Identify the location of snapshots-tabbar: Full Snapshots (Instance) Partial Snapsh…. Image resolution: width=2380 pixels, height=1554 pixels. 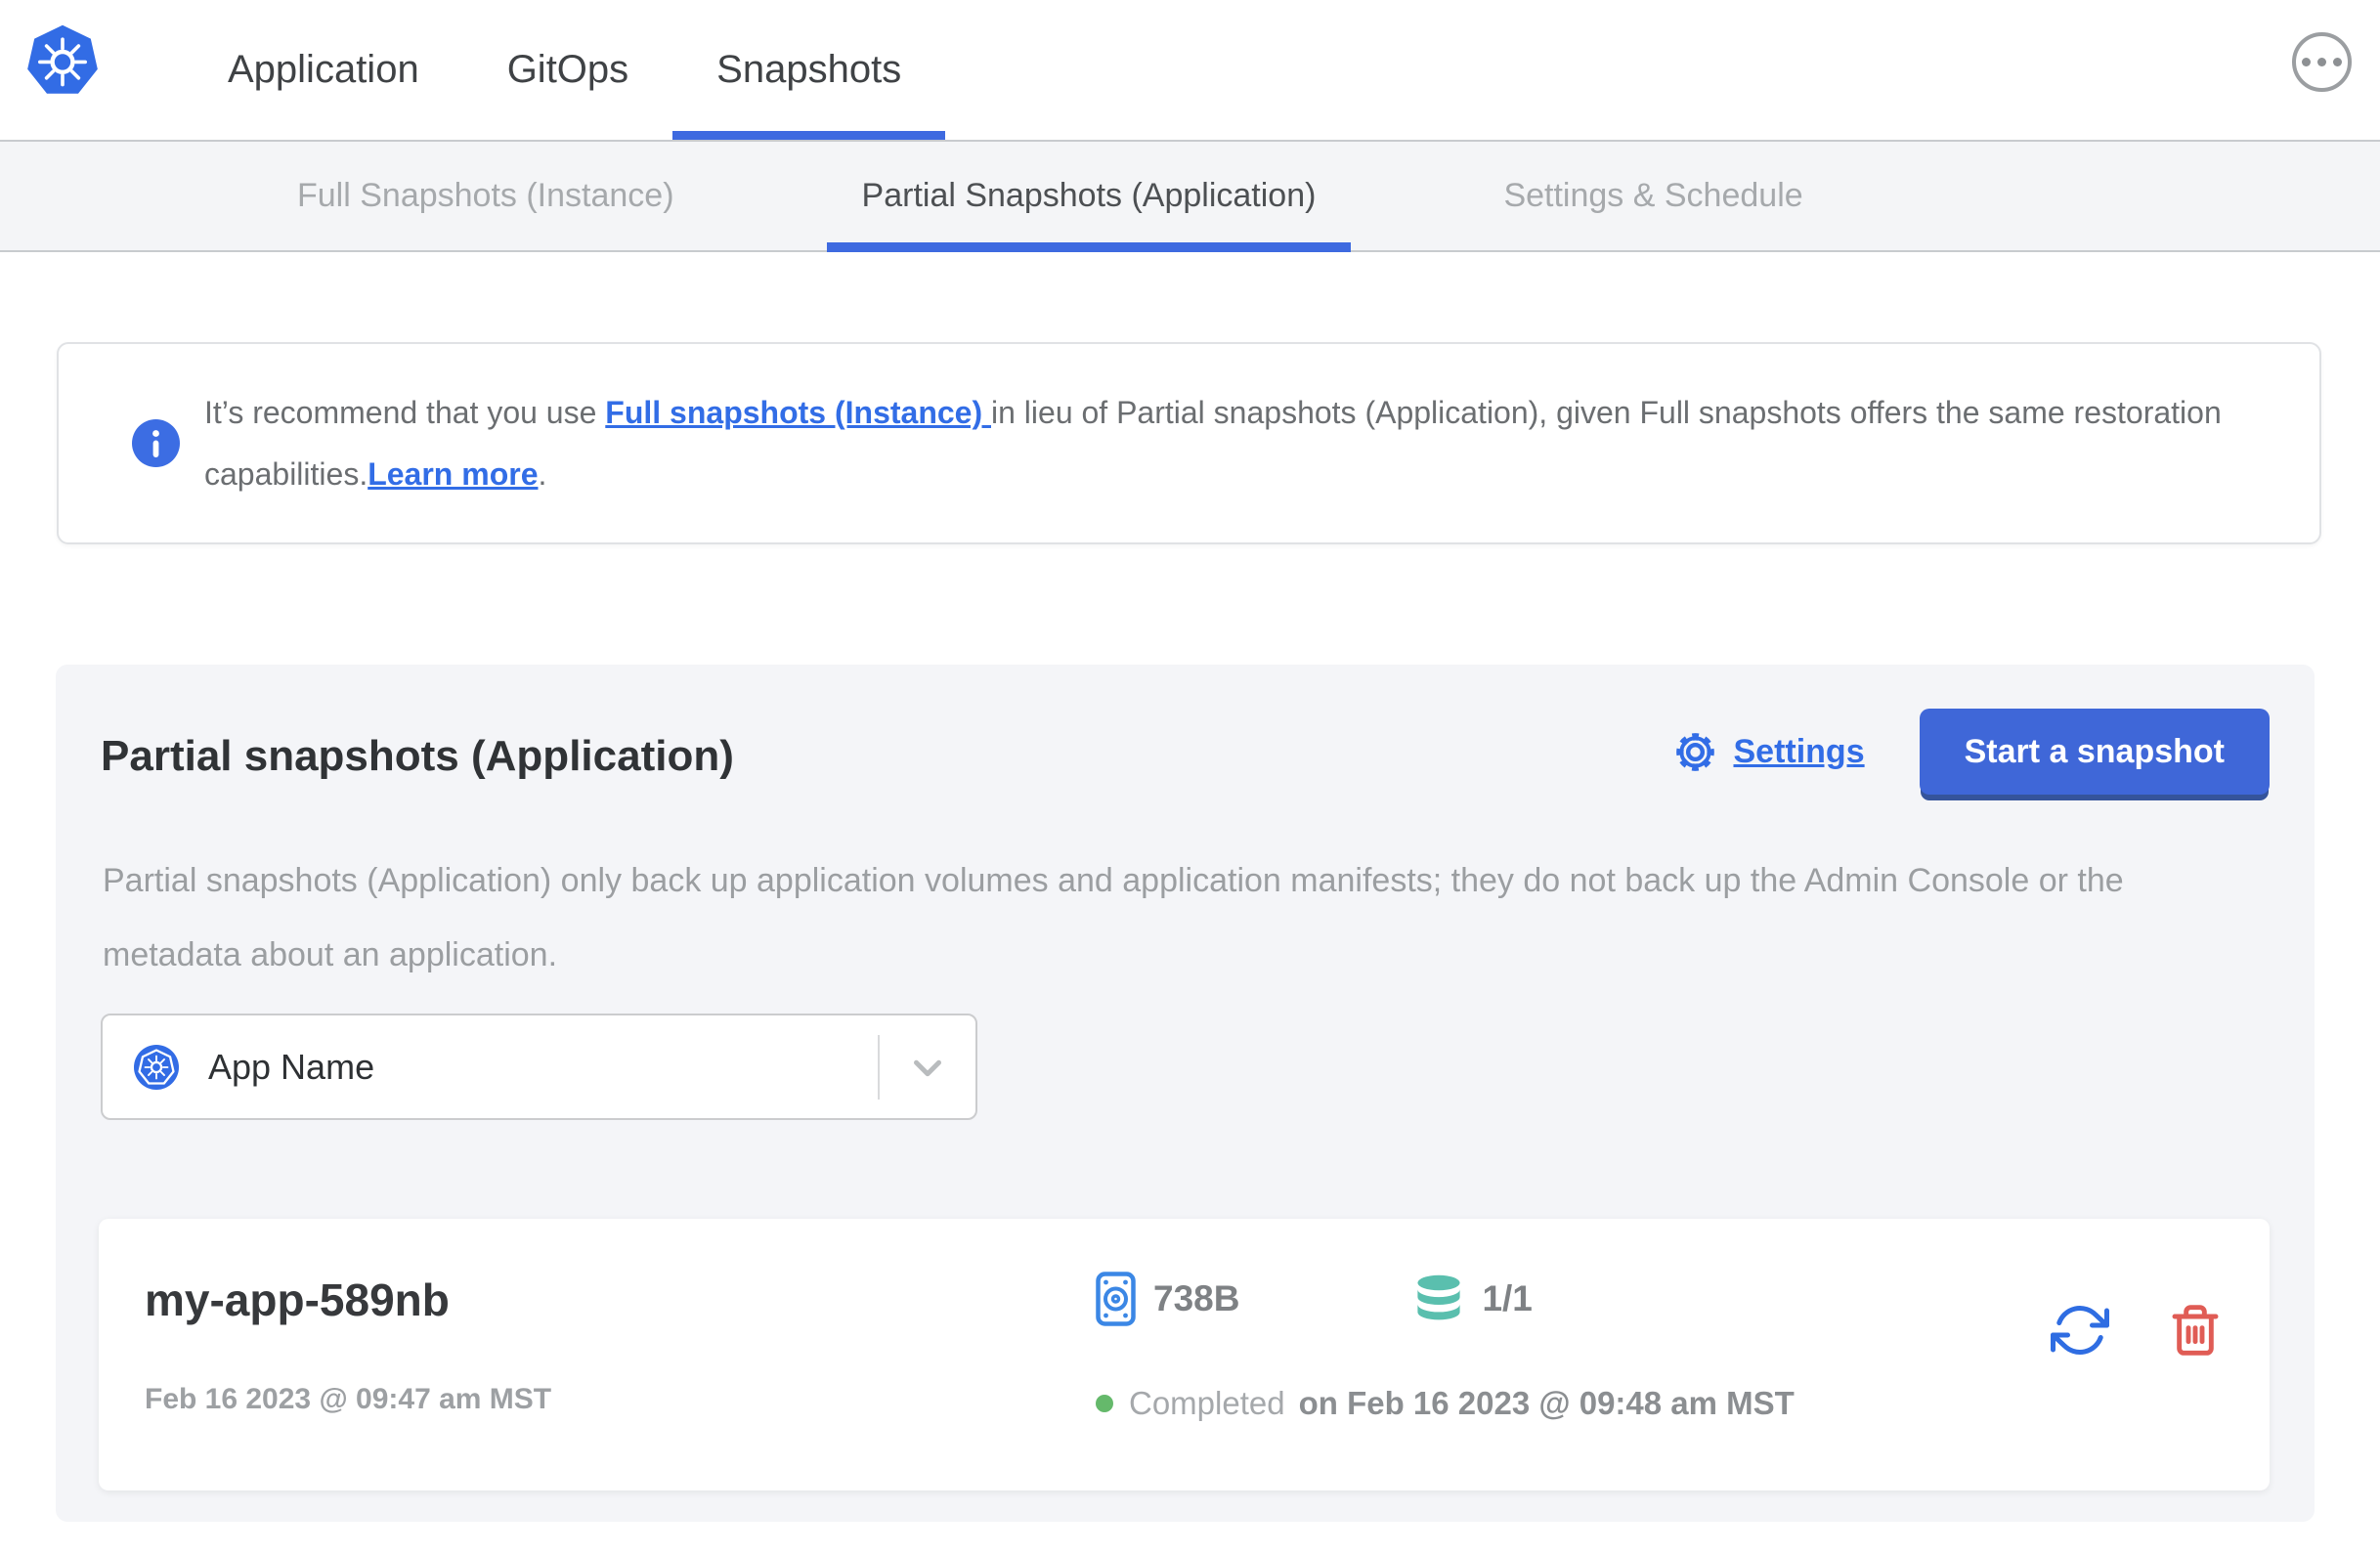
(1190, 196).